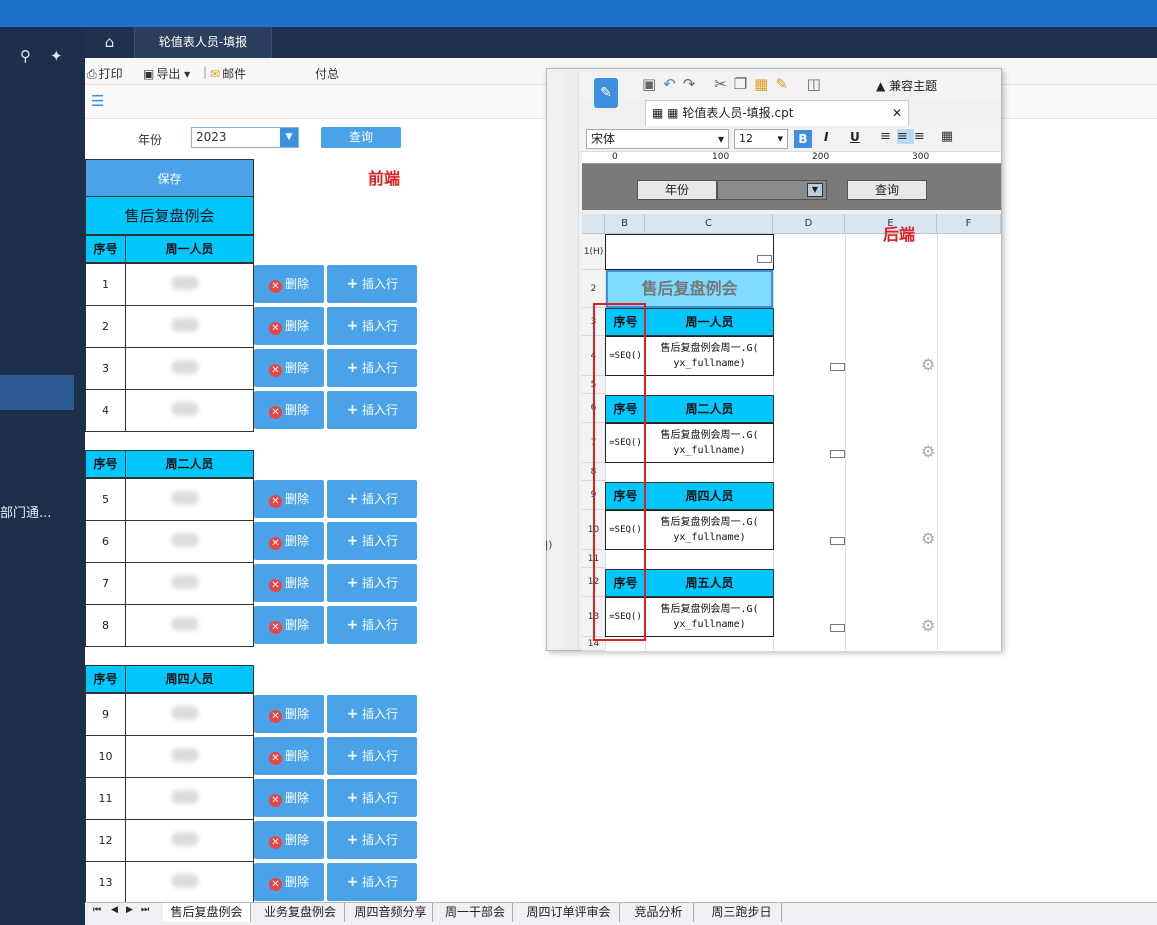 The height and width of the screenshot is (925, 1157). I want to click on save-icon: ▣, so click(652, 84).